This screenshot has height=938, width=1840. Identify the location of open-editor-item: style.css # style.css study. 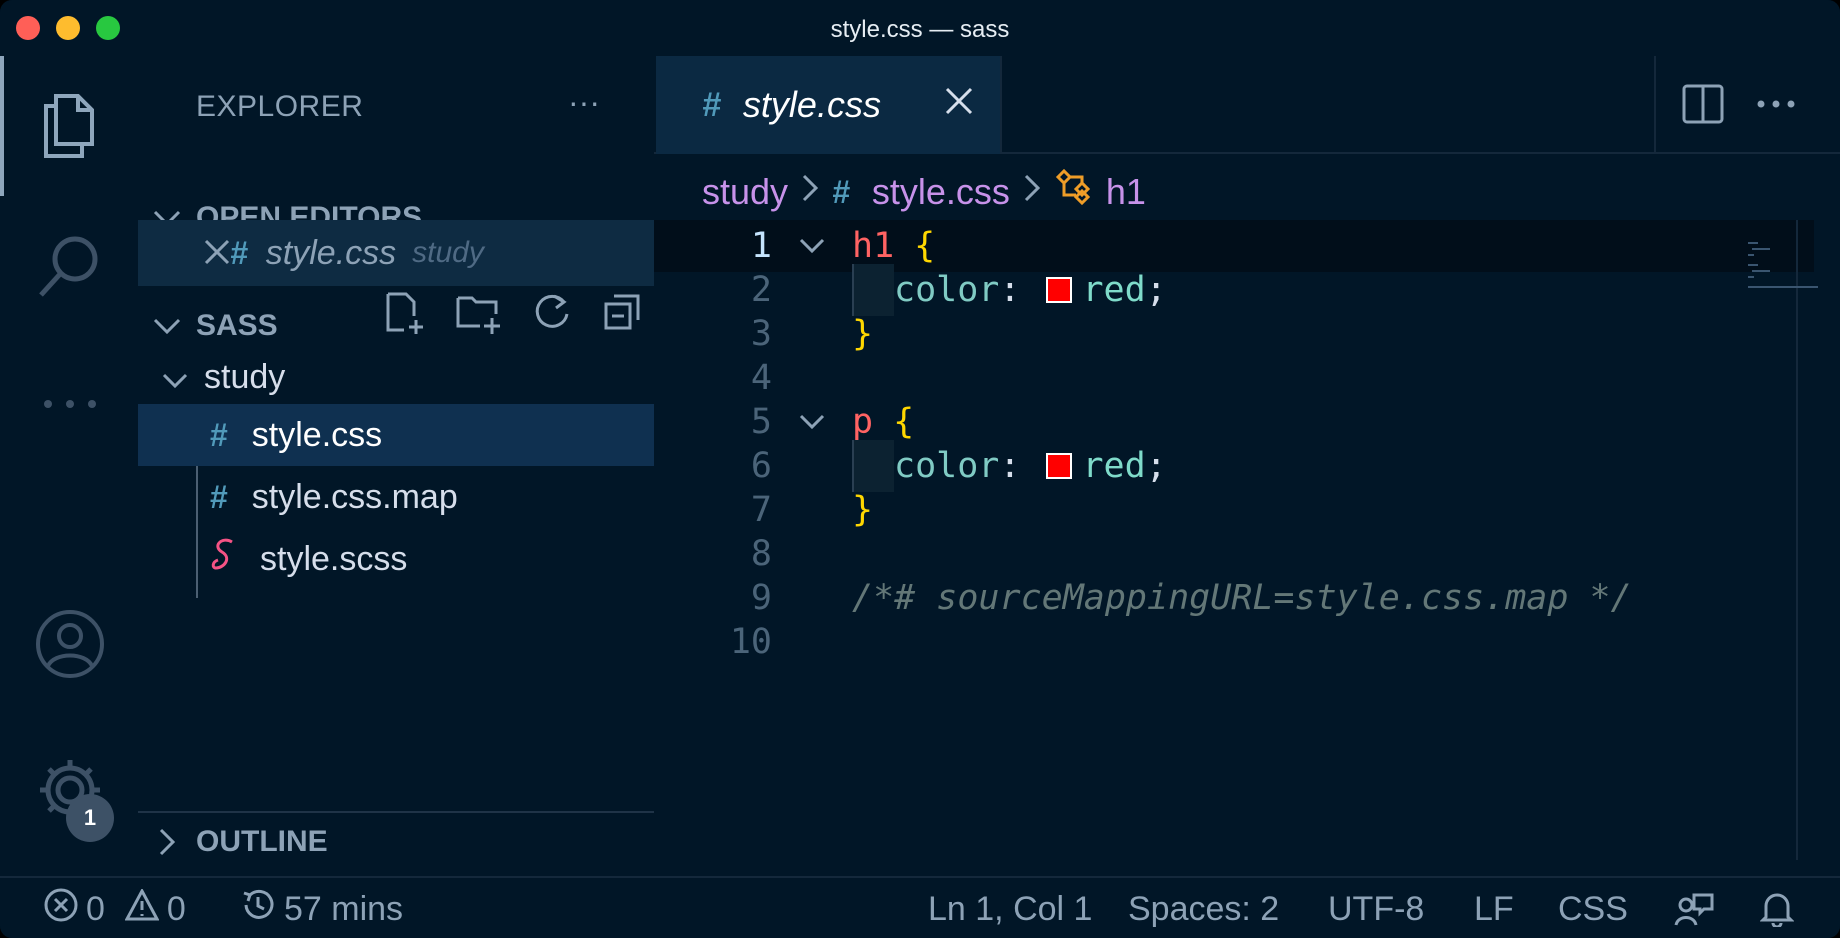
(396, 253).